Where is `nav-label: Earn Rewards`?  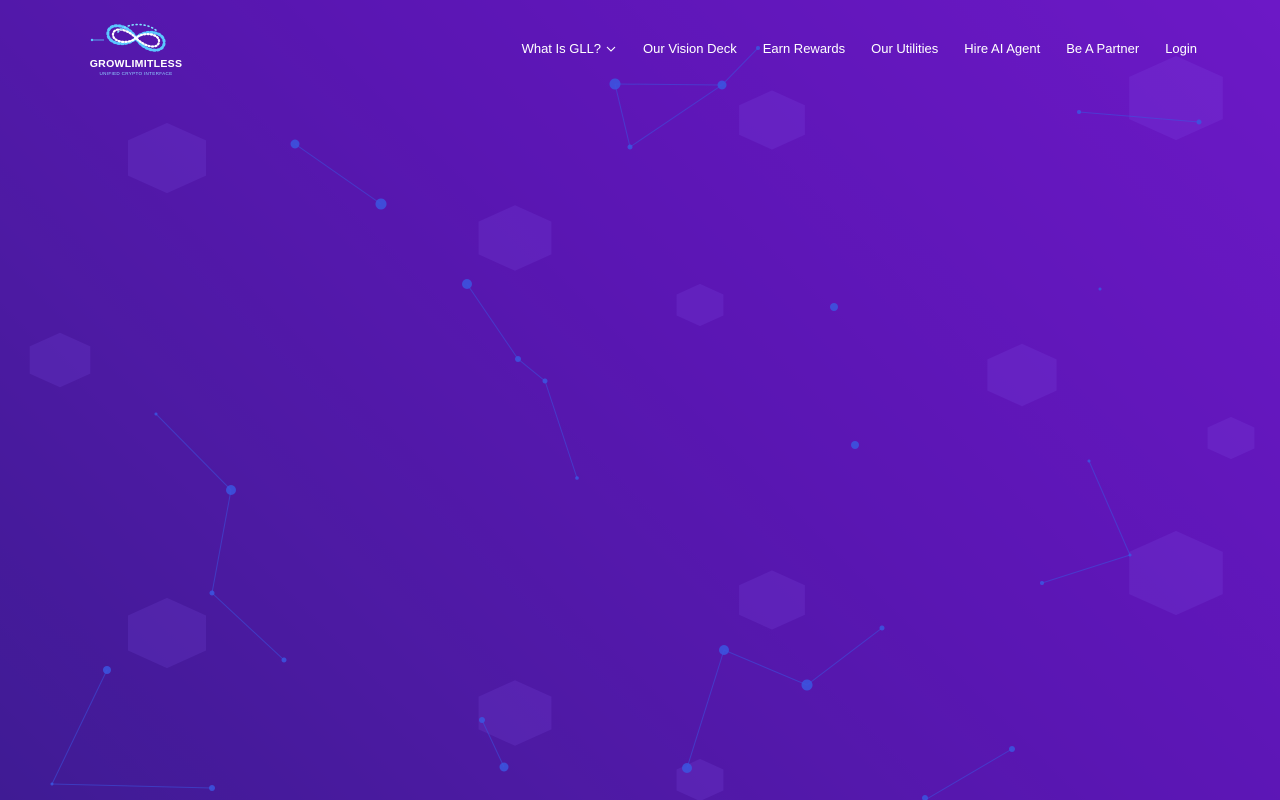 nav-label: Earn Rewards is located at coordinates (804, 48).